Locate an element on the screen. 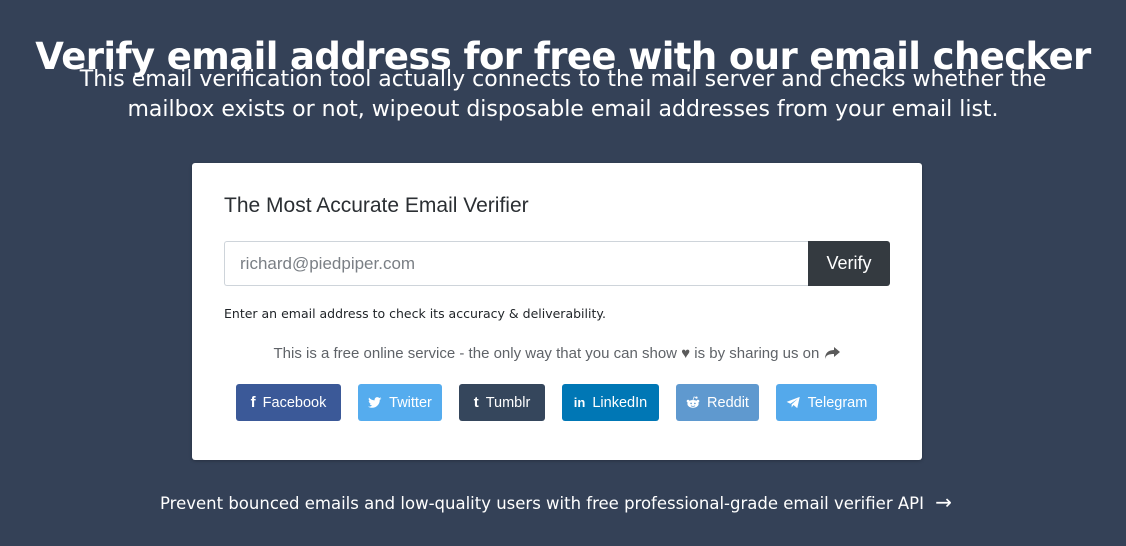 The height and width of the screenshot is (546, 1126). linkedin-icon: in is located at coordinates (579, 402).